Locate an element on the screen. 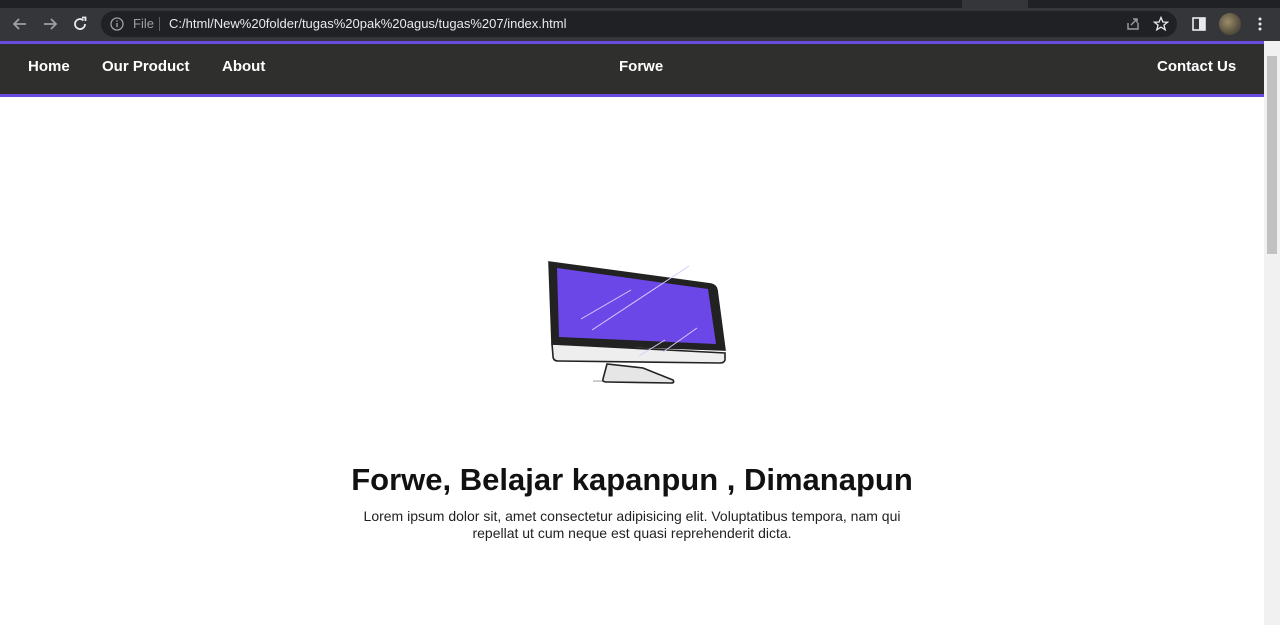 The width and height of the screenshot is (1280, 625). hero-title: Forwe, Belajar kapanpun , Dimanapun is located at coordinates (632, 479).